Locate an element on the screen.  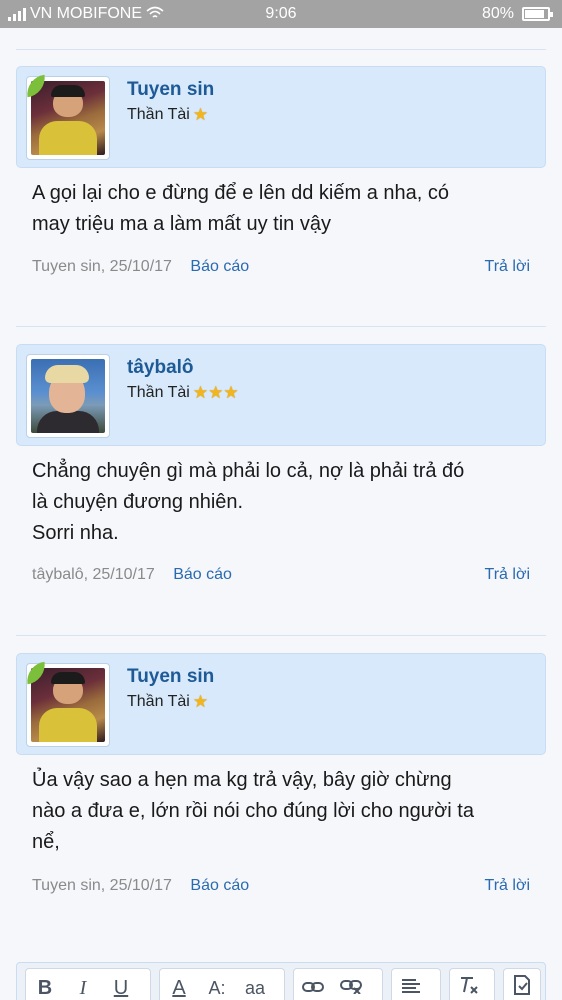
bold-button: B is located at coordinates (45, 988).